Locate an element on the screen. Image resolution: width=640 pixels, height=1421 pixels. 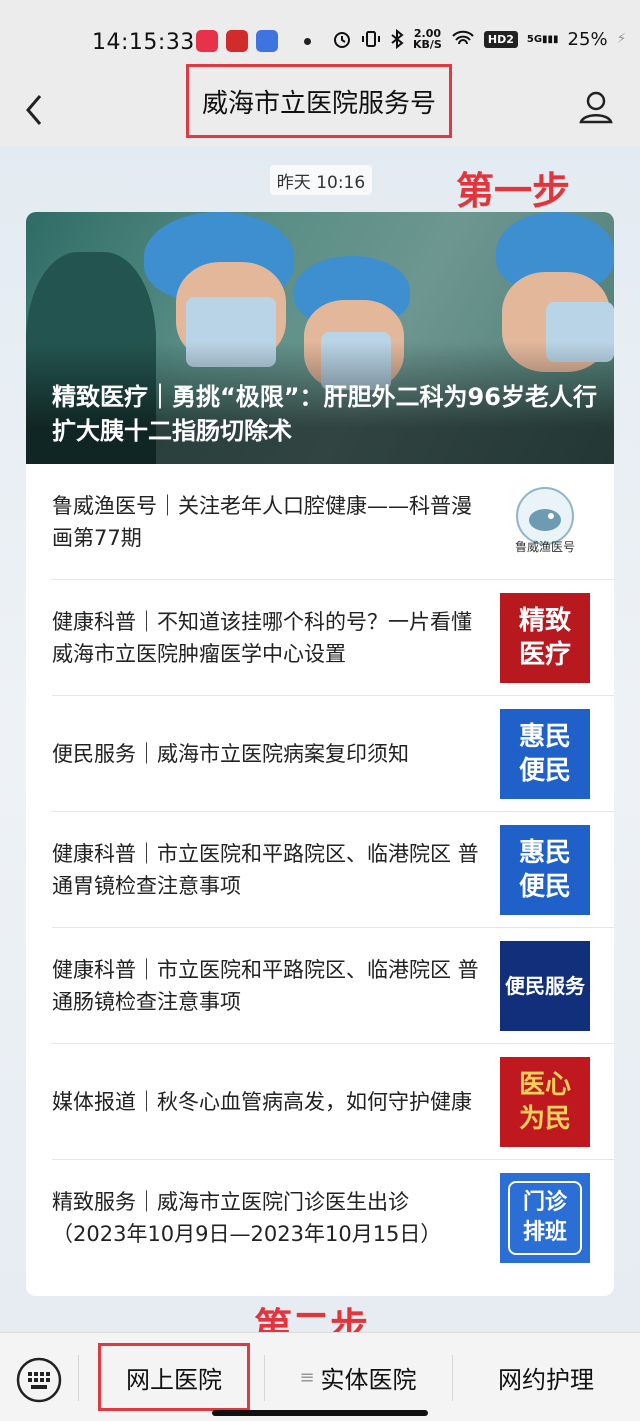
article-title: 便民服务｜威海市立医院病案复印须知 is located at coordinates (230, 754).